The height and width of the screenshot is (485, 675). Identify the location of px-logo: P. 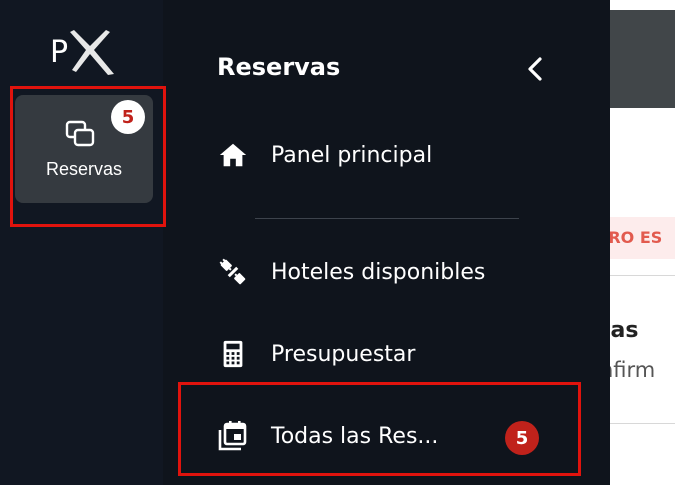
(82, 52).